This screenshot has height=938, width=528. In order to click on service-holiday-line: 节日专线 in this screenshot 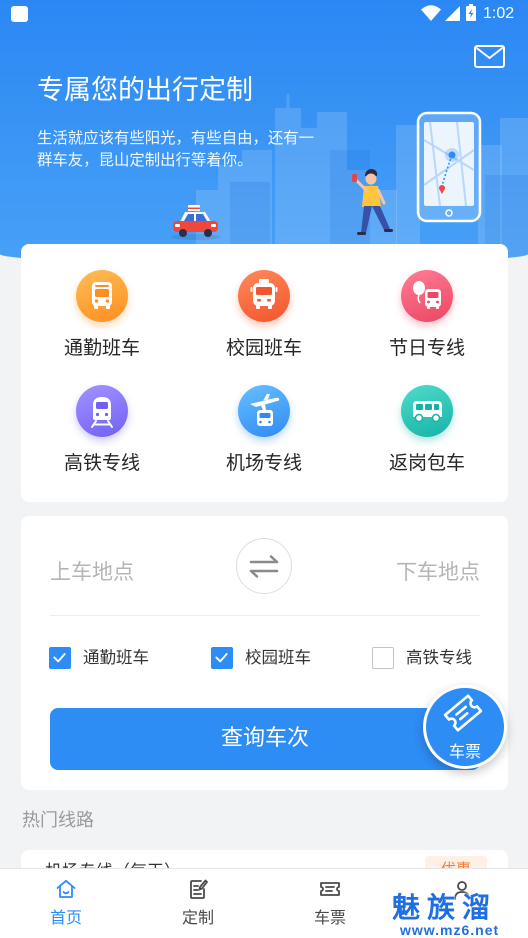, I will do `click(427, 315)`.